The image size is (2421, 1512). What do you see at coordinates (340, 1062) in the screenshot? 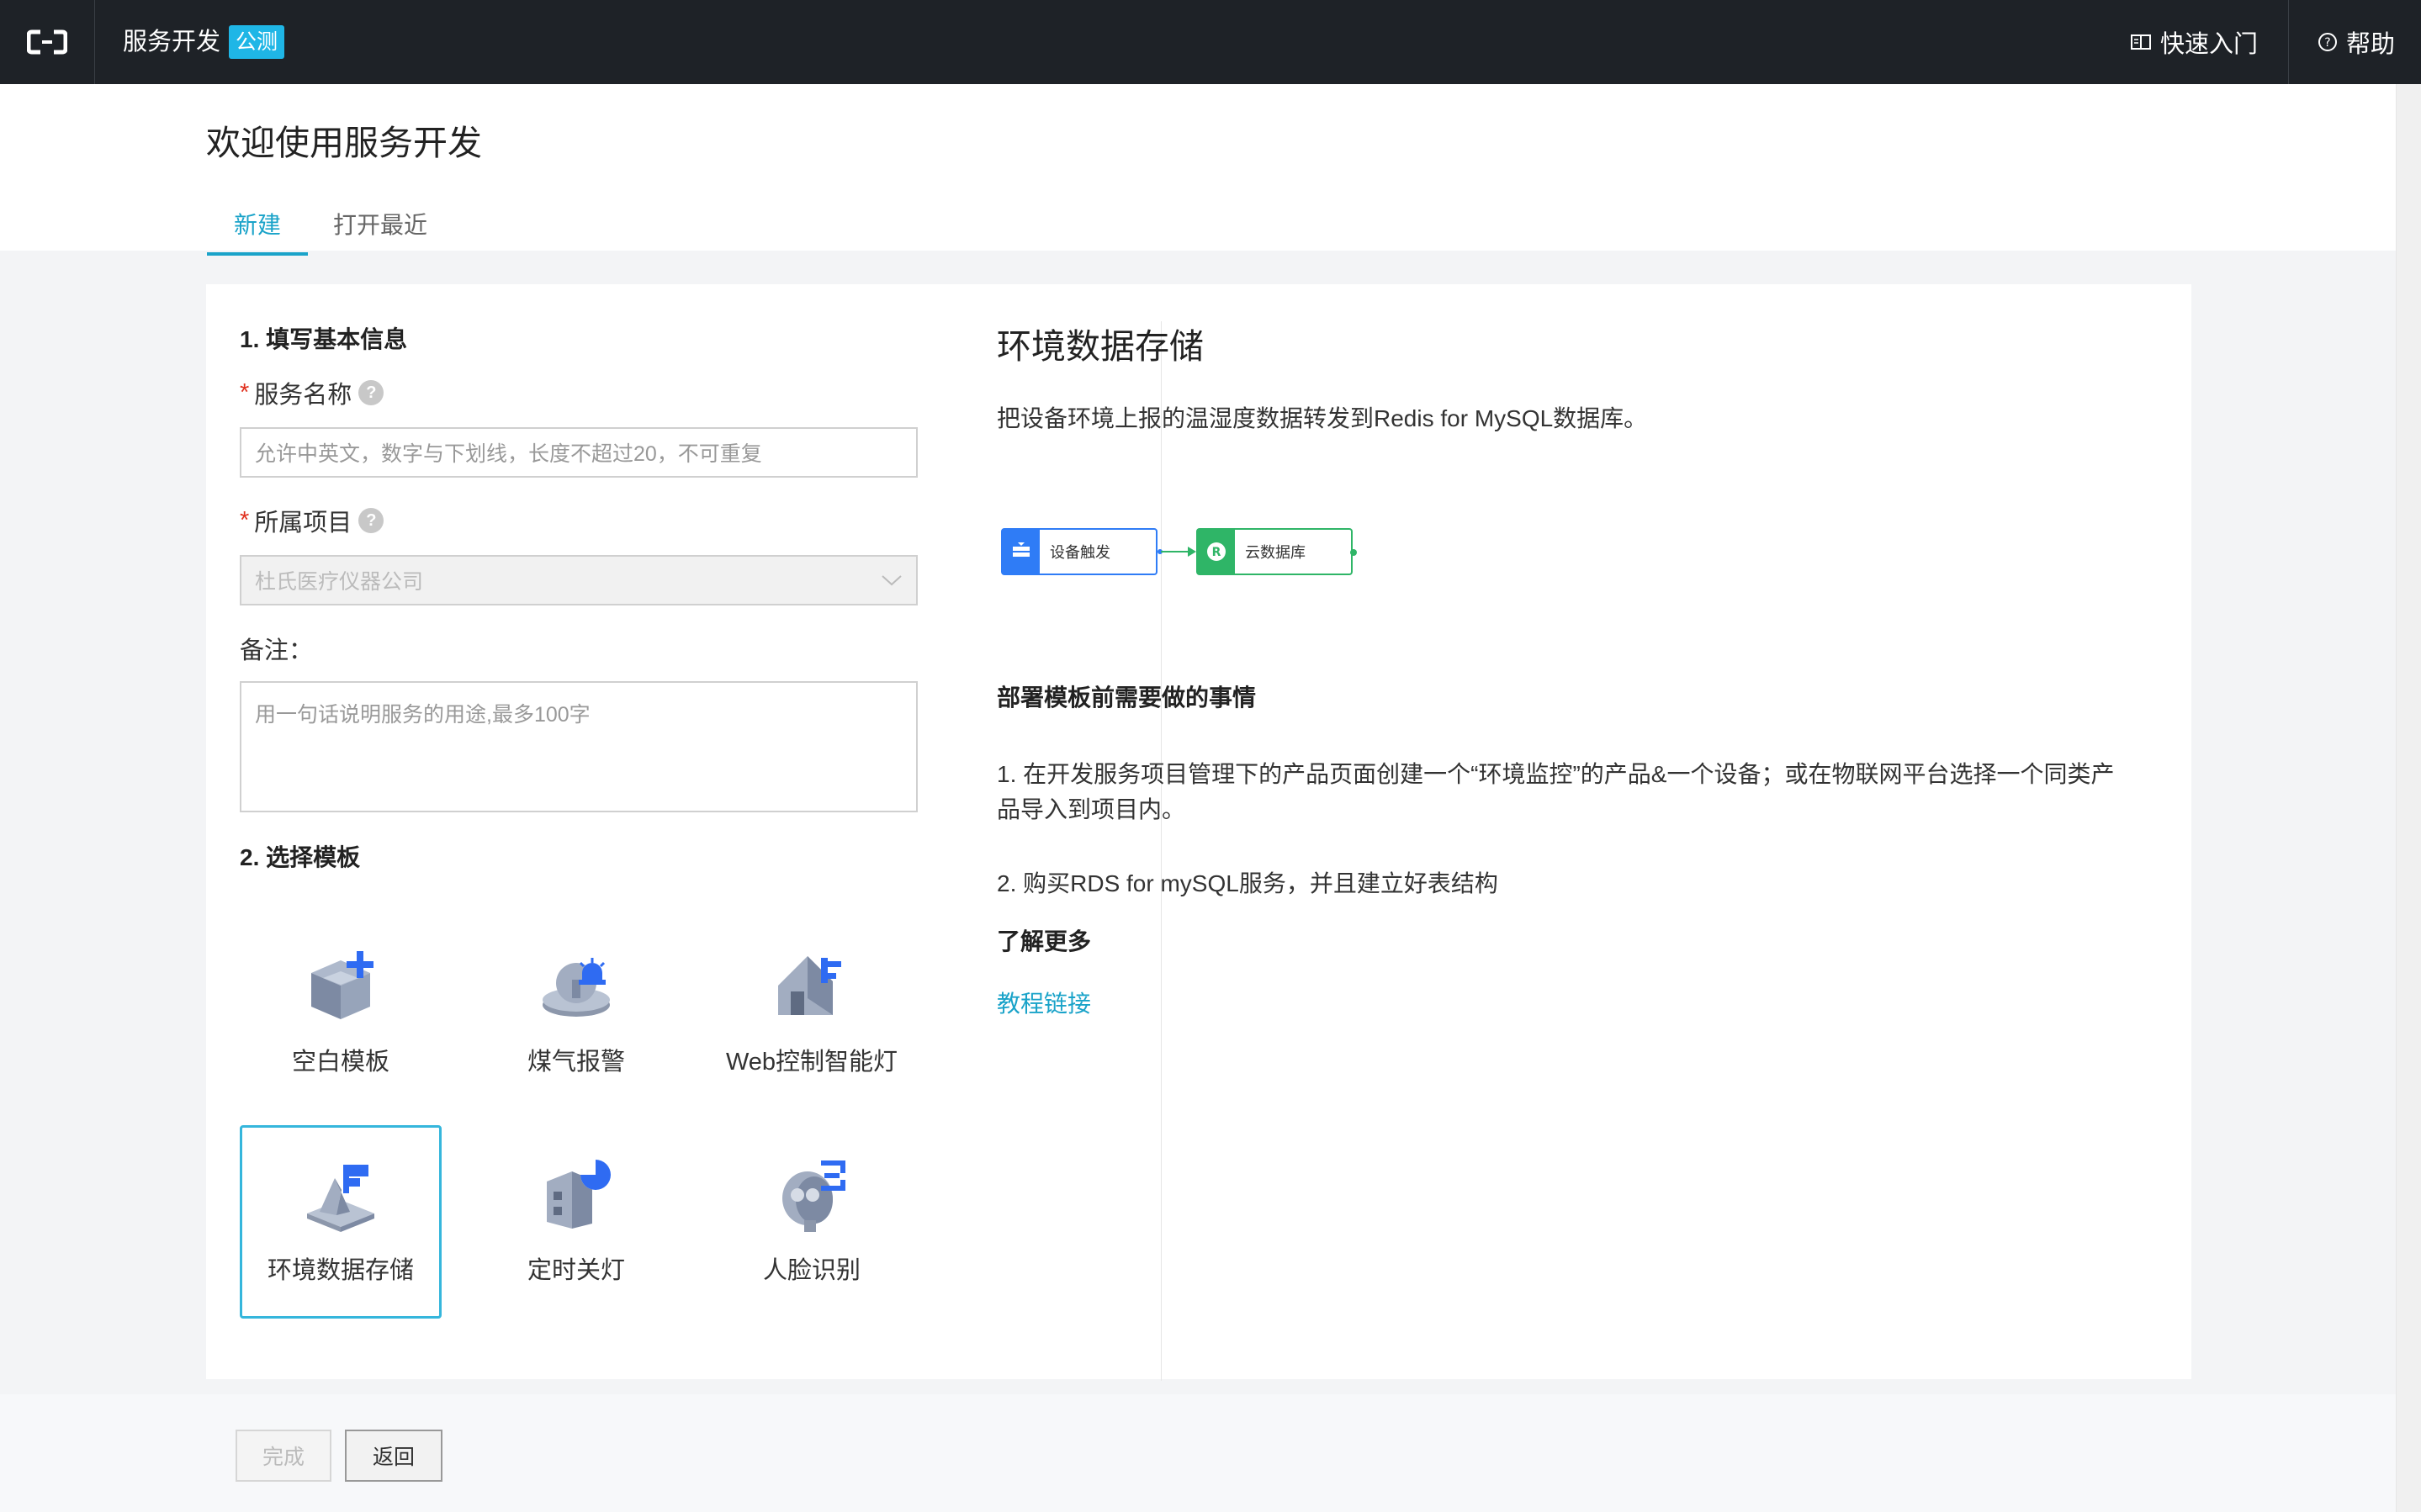
I see `template-label: 空白模板` at bounding box center [340, 1062].